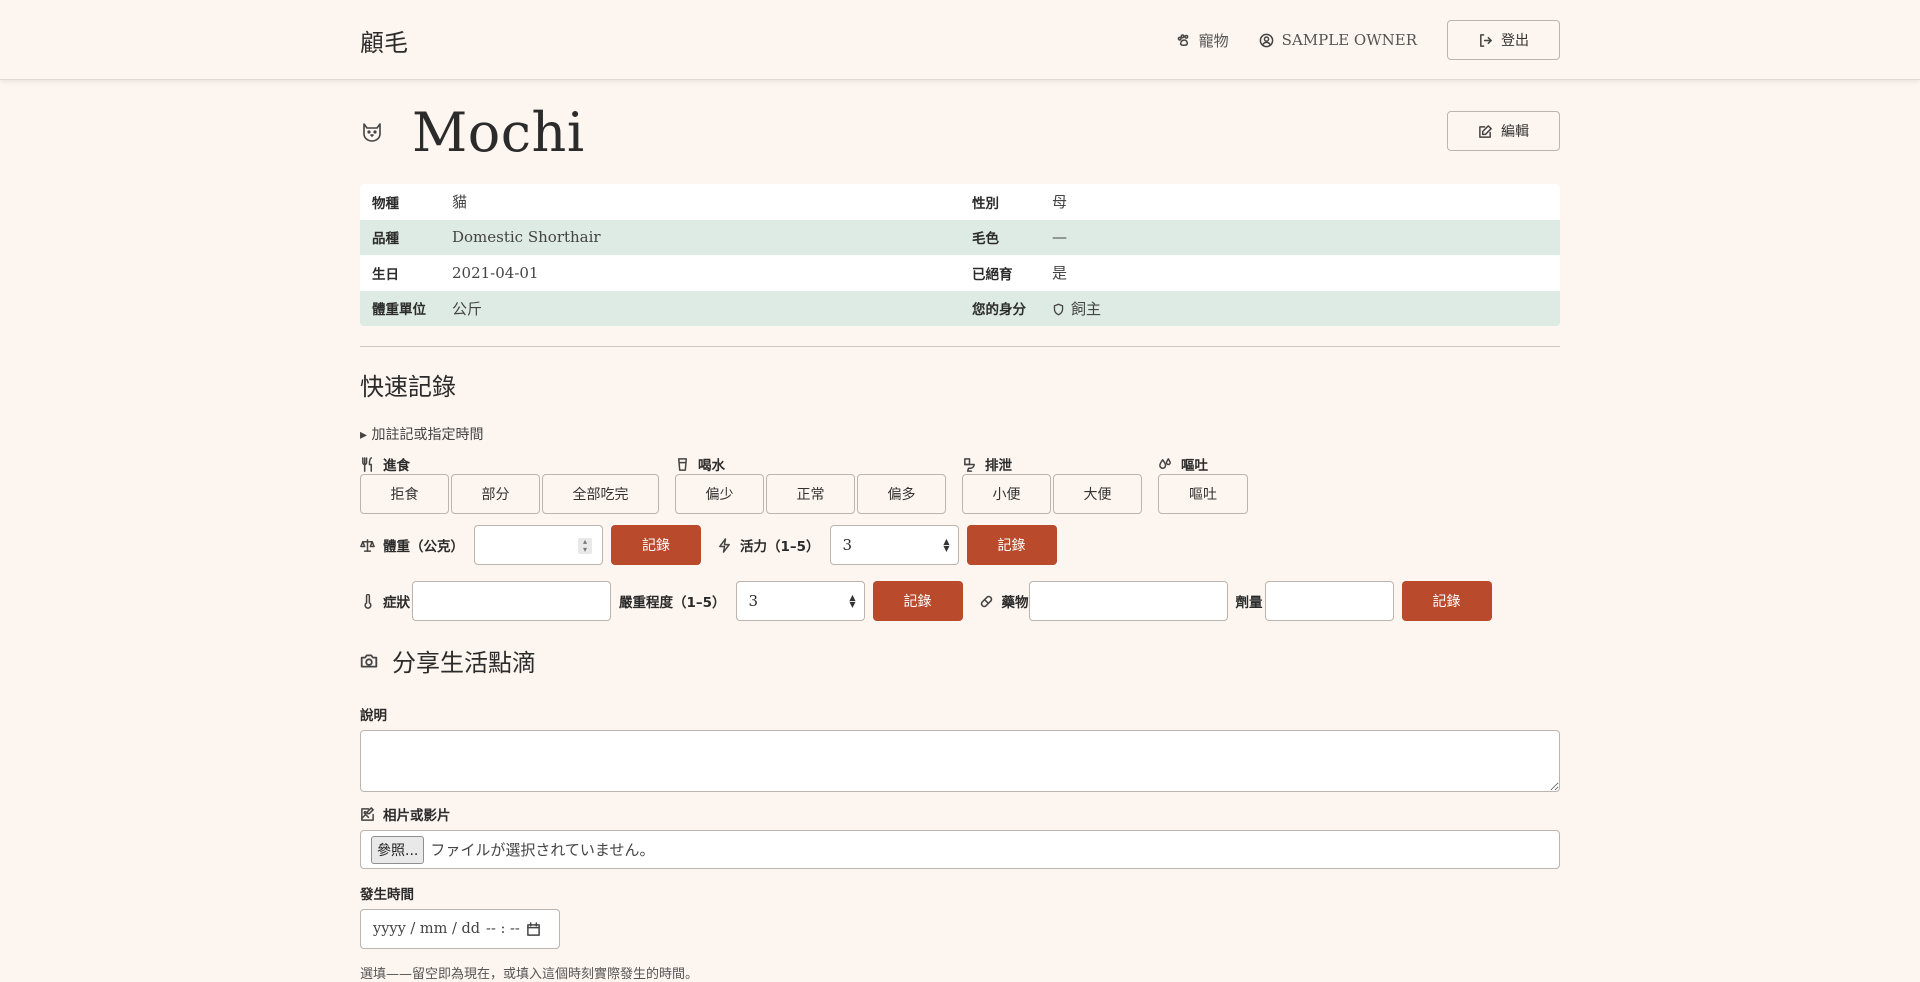  Describe the element at coordinates (533, 929) in the screenshot. I see `calendar-icon` at that location.